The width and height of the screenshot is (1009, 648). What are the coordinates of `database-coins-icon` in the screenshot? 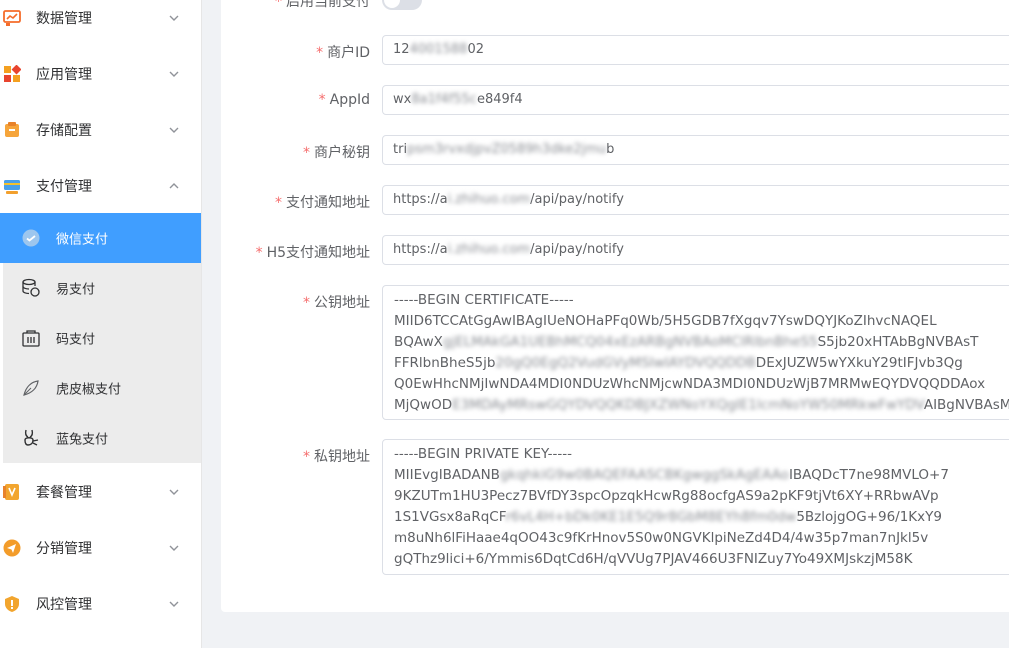 It's located at (31, 287).